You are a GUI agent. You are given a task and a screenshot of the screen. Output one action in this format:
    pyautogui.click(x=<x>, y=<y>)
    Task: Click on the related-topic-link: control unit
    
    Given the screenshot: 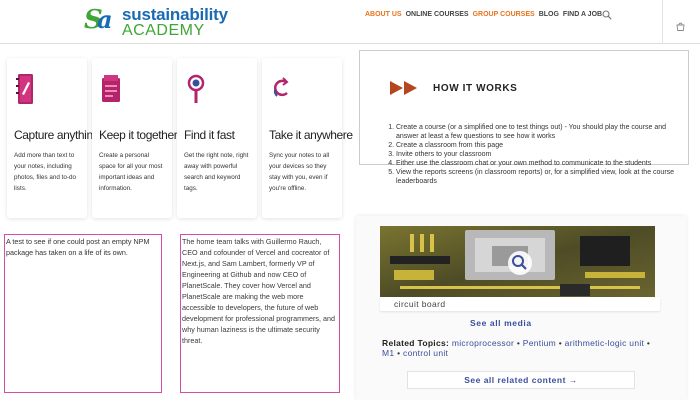 What is the action you would take?
    pyautogui.click(x=425, y=353)
    